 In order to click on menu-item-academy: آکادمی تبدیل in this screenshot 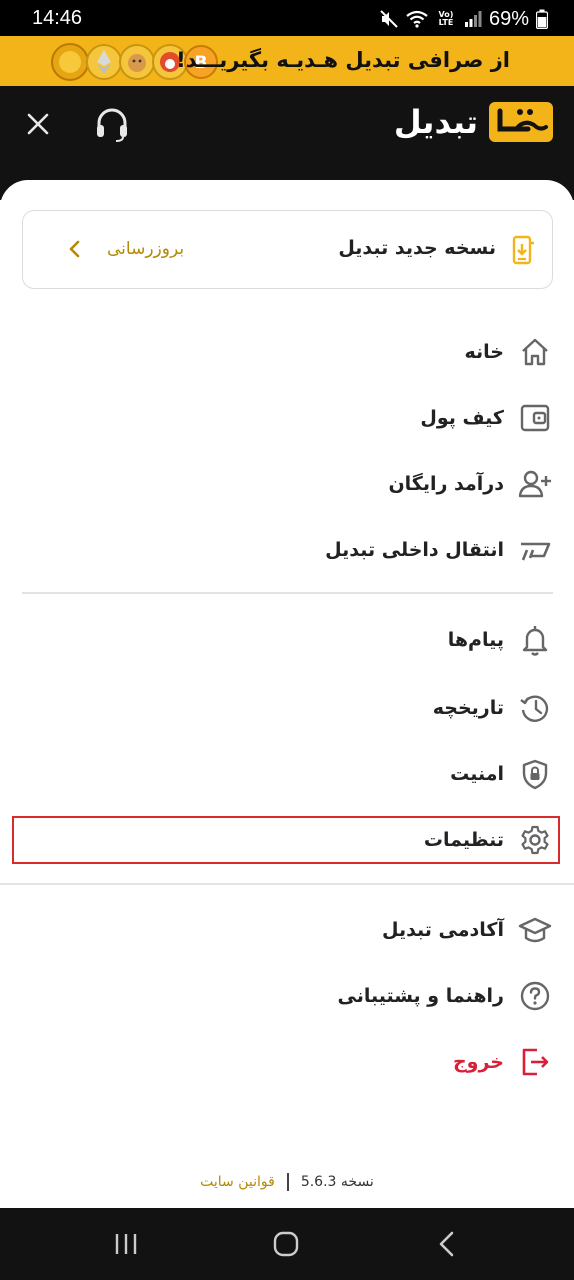, I will do `click(287, 930)`.